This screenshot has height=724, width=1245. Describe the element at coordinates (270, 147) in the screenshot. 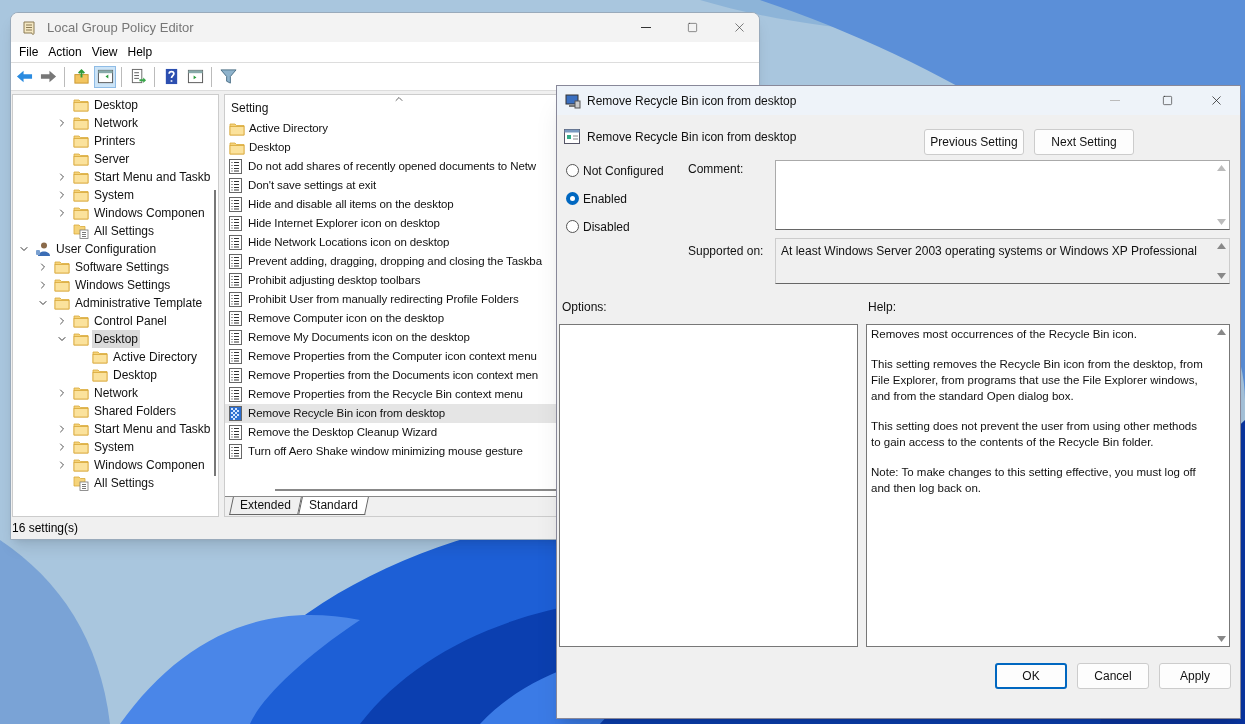

I see `setting-name: Desktop` at that location.